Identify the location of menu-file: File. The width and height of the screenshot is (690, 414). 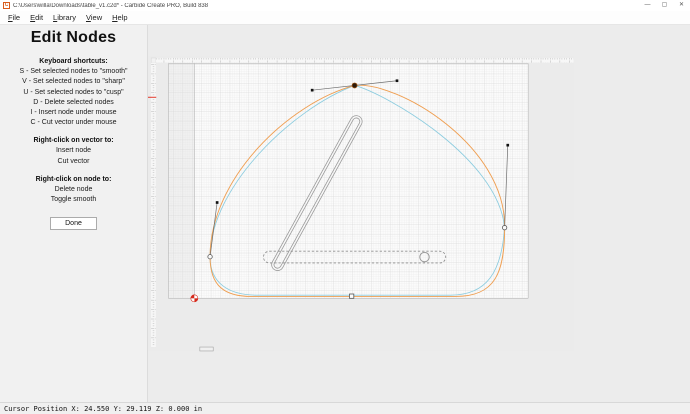
(14, 17).